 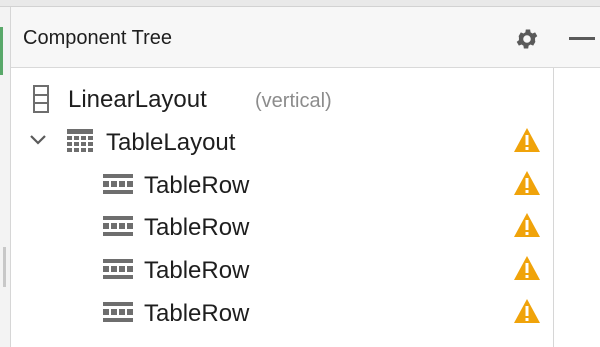 I want to click on panel-title: Component Tree, so click(x=97, y=38).